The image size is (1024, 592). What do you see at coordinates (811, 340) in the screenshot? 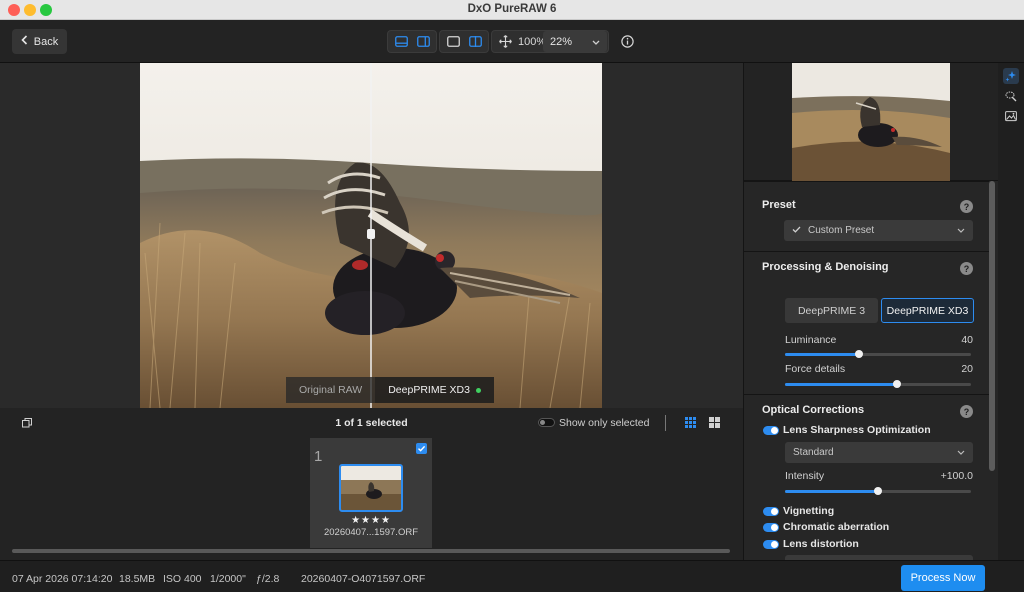
I see `luminance-label: Luminance` at bounding box center [811, 340].